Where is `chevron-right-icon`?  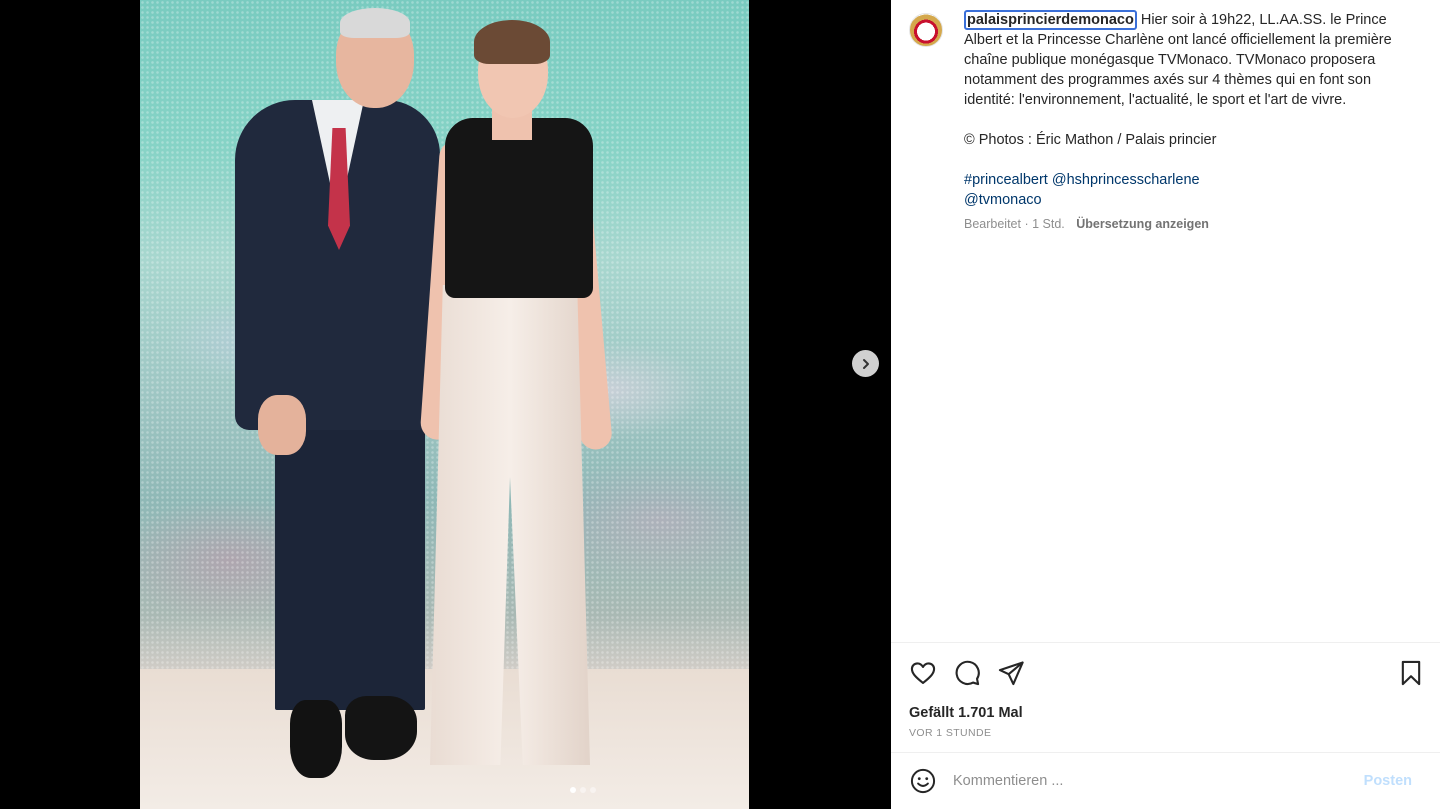
chevron-right-icon is located at coordinates (865, 363).